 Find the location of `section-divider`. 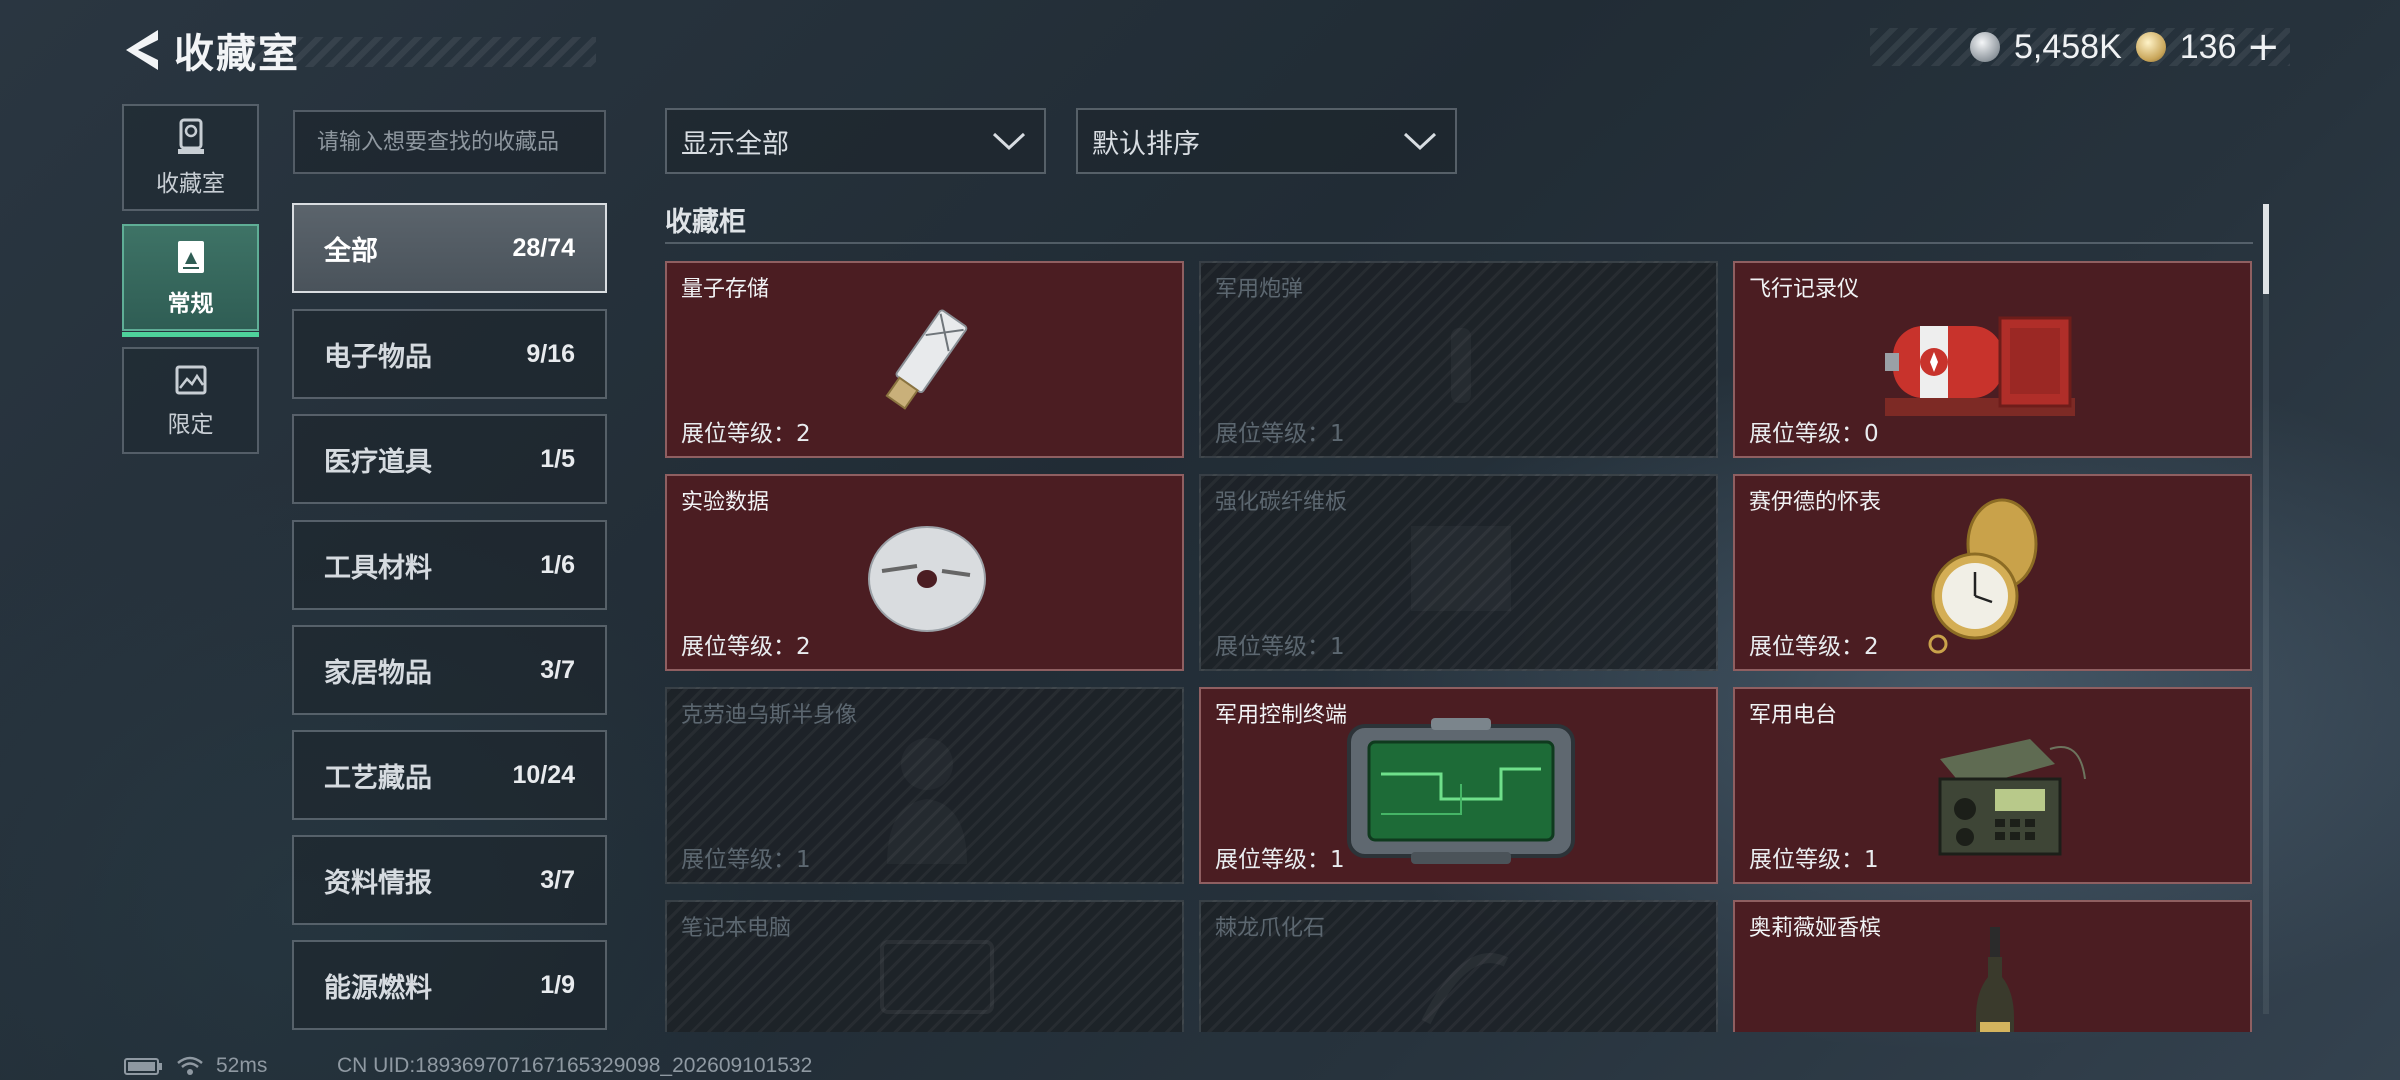

section-divider is located at coordinates (1459, 243).